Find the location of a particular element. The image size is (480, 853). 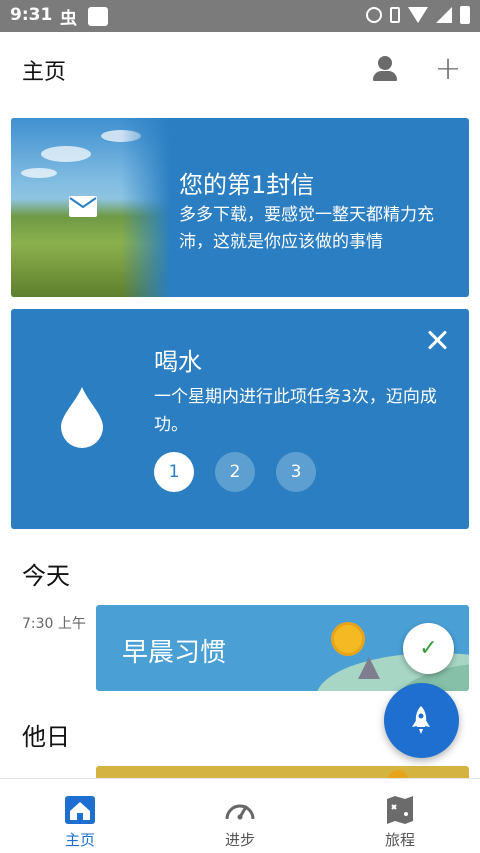

nav-journey: 旅程 is located at coordinates (400, 816).